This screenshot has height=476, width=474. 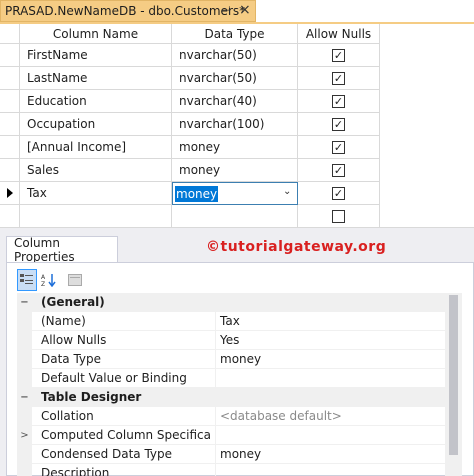 I want to click on property-value: Yes, so click(x=330, y=340).